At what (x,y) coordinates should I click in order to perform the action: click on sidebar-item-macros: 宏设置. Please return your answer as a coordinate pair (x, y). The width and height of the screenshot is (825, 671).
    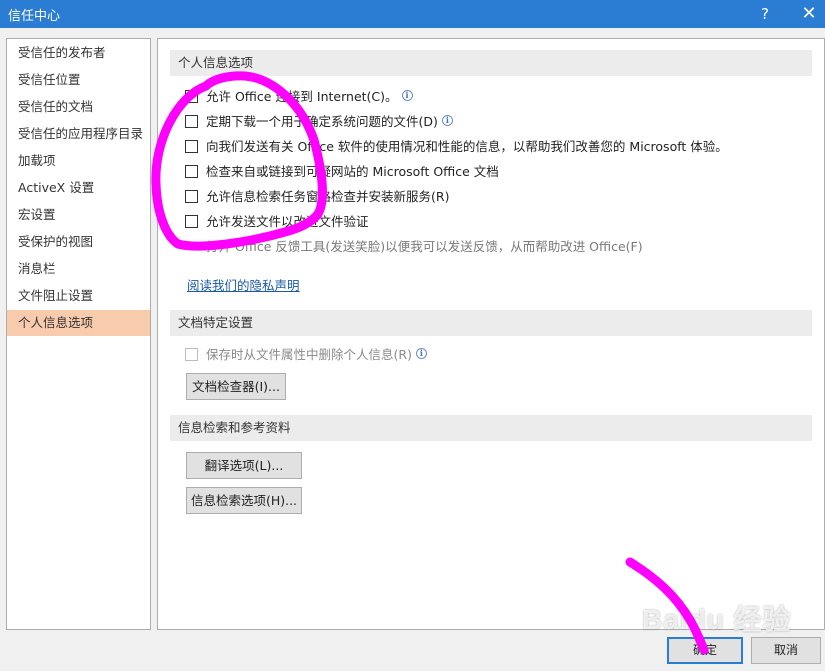
    Looking at the image, I should click on (78, 215).